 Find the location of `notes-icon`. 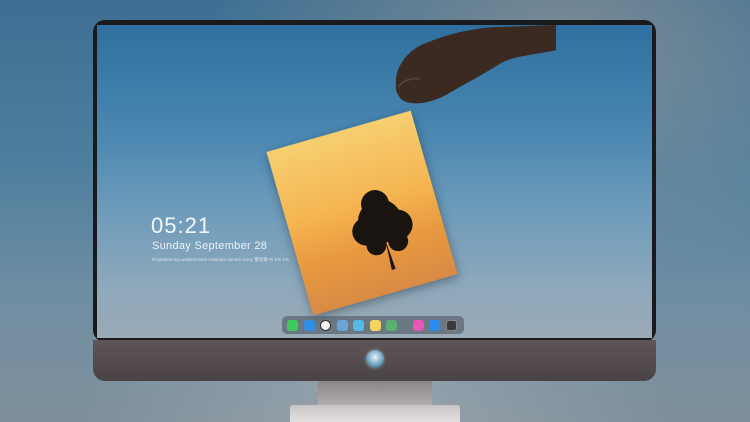

notes-icon is located at coordinates (375, 325).